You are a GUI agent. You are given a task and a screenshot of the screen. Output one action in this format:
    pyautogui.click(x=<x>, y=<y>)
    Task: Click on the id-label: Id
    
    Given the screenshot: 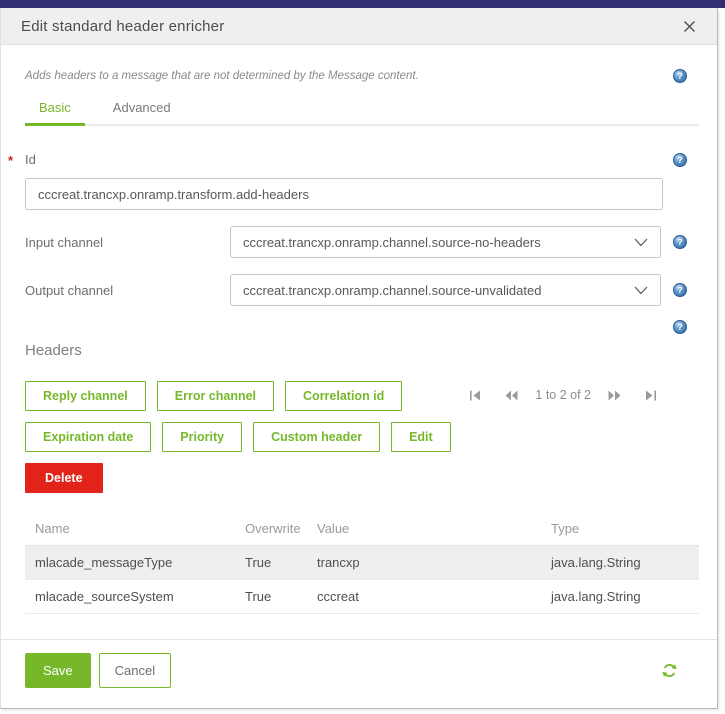 What is the action you would take?
    pyautogui.click(x=30, y=159)
    